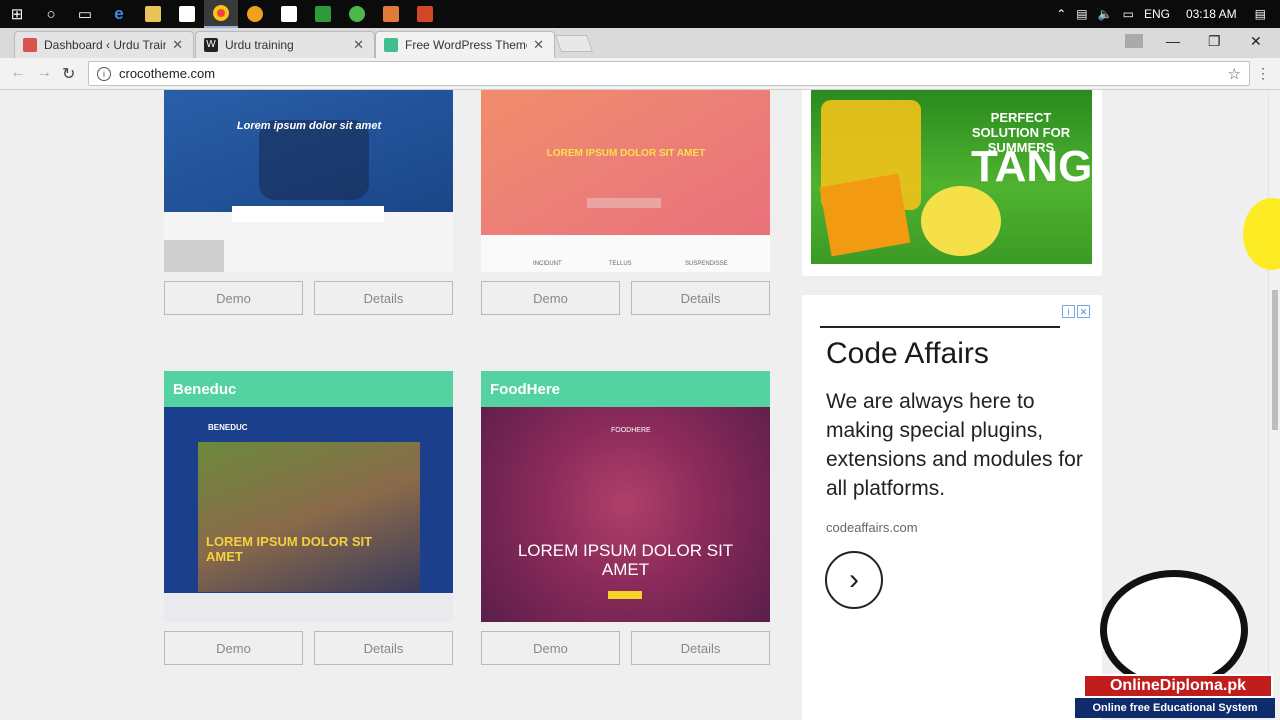 The width and height of the screenshot is (1280, 720). What do you see at coordinates (620, 264) in the screenshot?
I see `feature-label: TELLUS` at bounding box center [620, 264].